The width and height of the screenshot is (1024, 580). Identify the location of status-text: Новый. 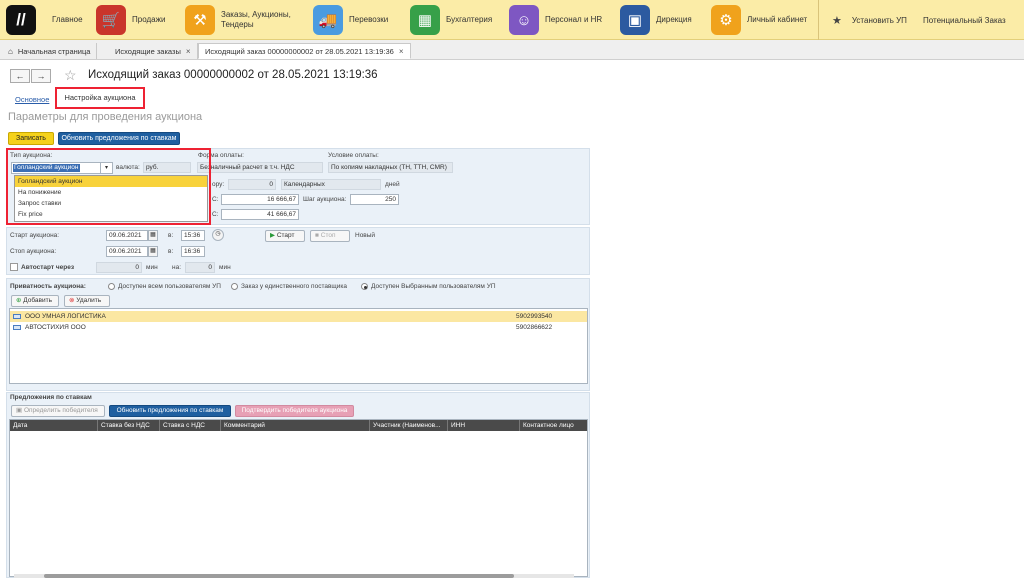
(365, 235).